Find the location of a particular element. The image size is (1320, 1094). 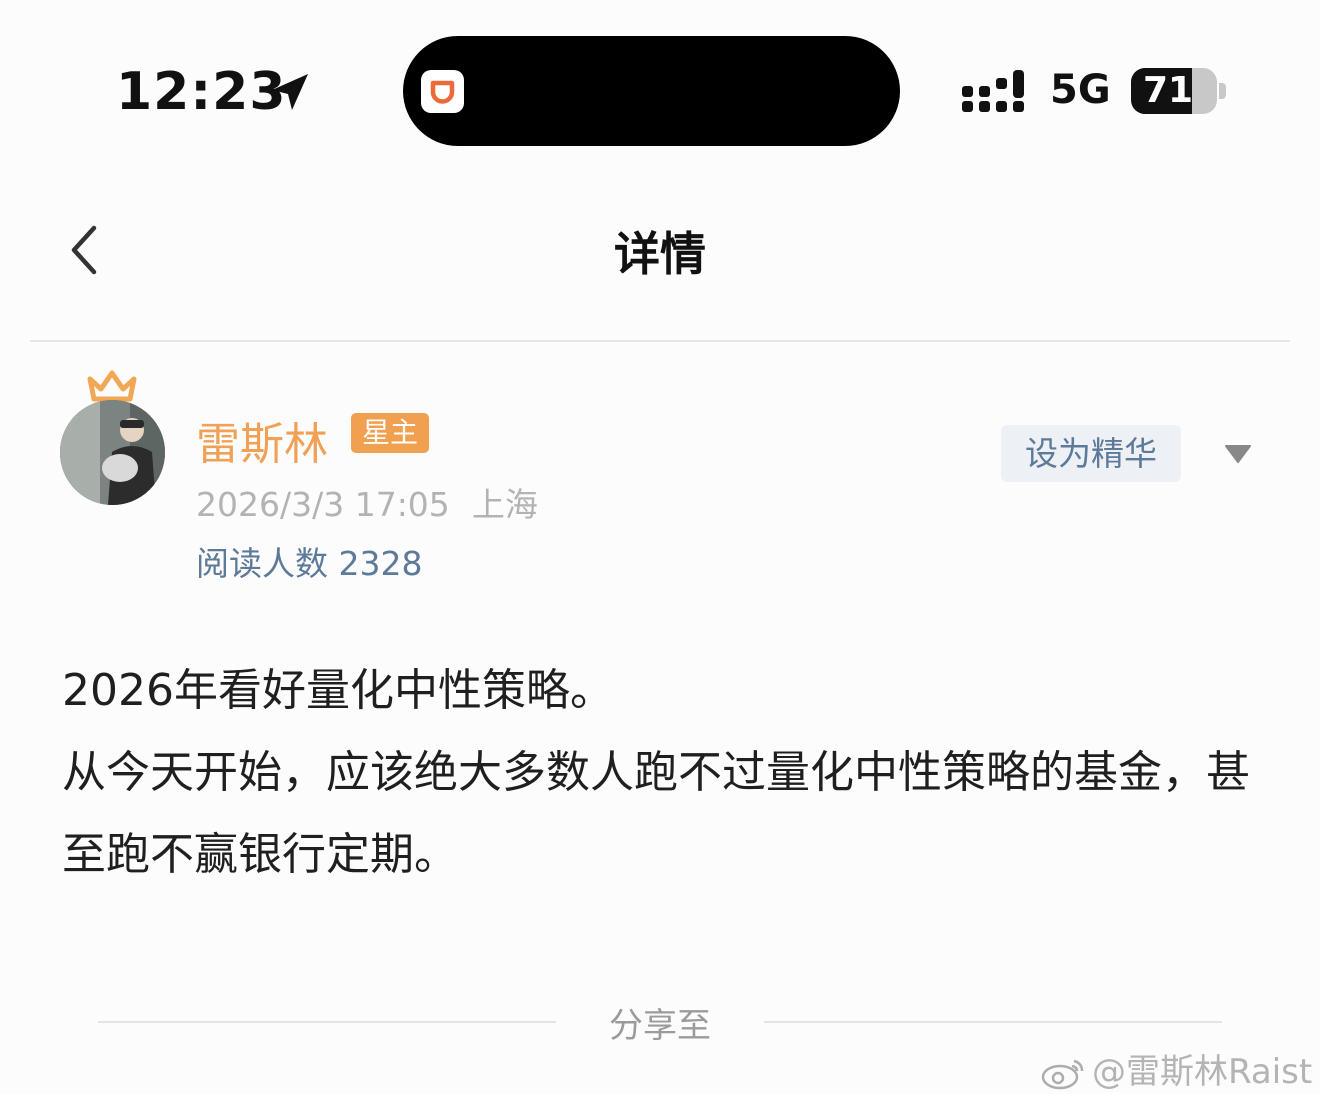

page-title: 详情 is located at coordinates (660, 254).